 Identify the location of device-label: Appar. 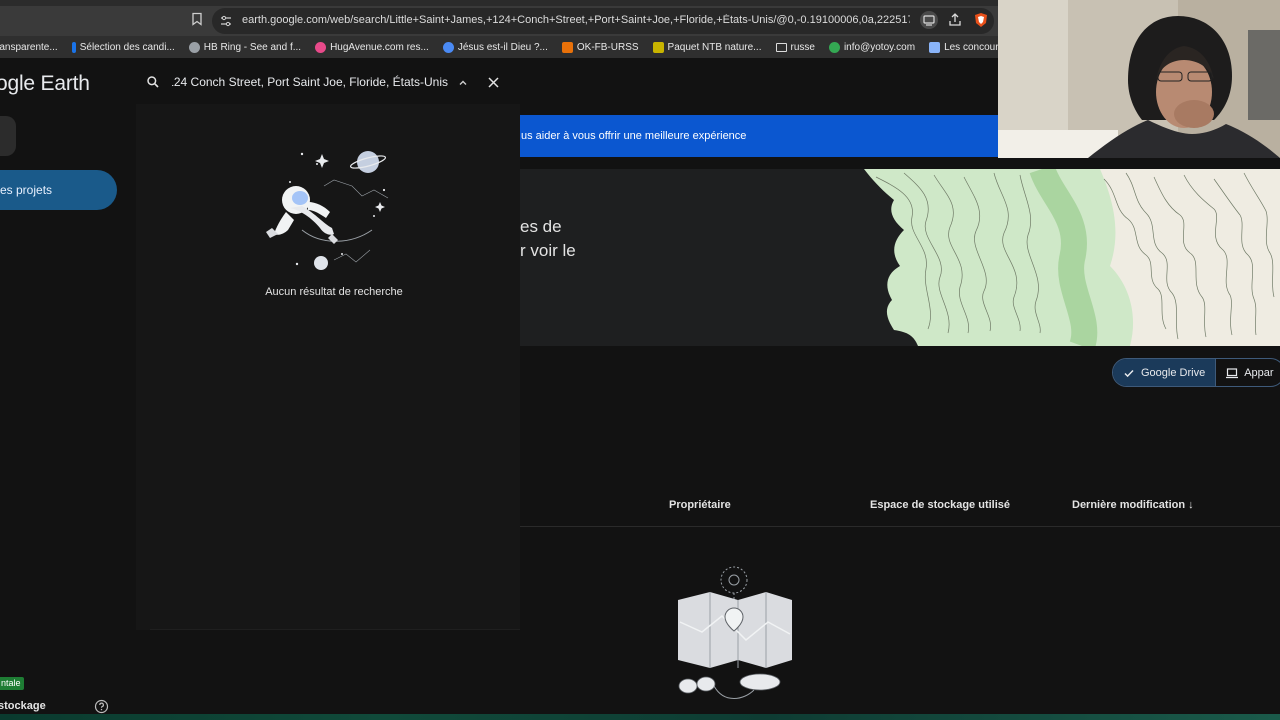
(1259, 372).